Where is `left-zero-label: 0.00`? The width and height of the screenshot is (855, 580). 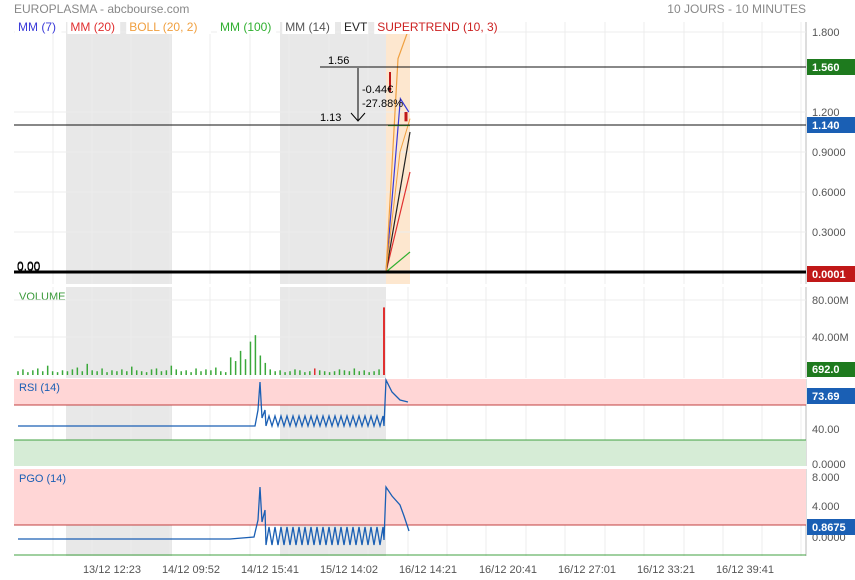
left-zero-label: 0.00 is located at coordinates (29, 267).